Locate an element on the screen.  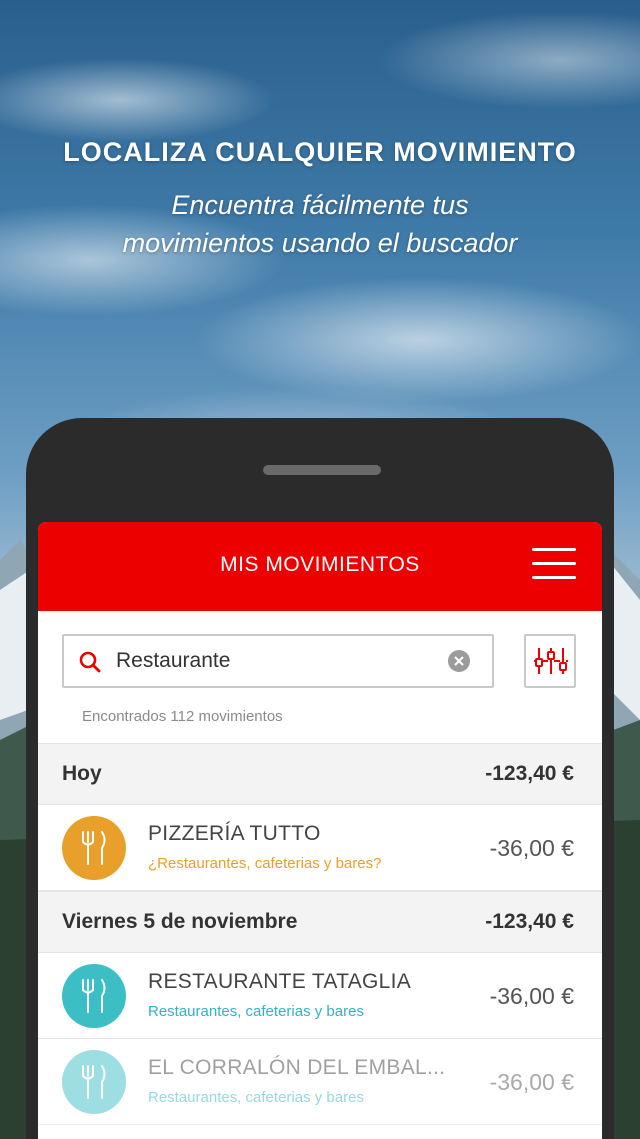
date-group-header: Viernes 5 de noviembre -123,40 € is located at coordinates (320, 922).